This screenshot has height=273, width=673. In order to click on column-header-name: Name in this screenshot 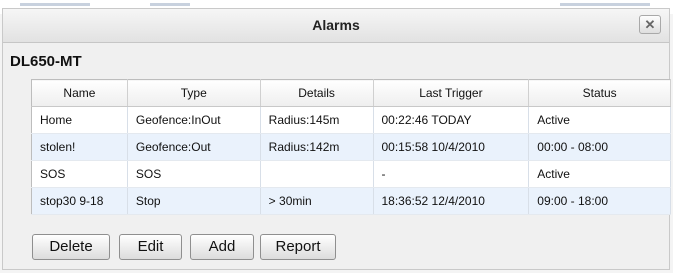, I will do `click(79, 93)`.